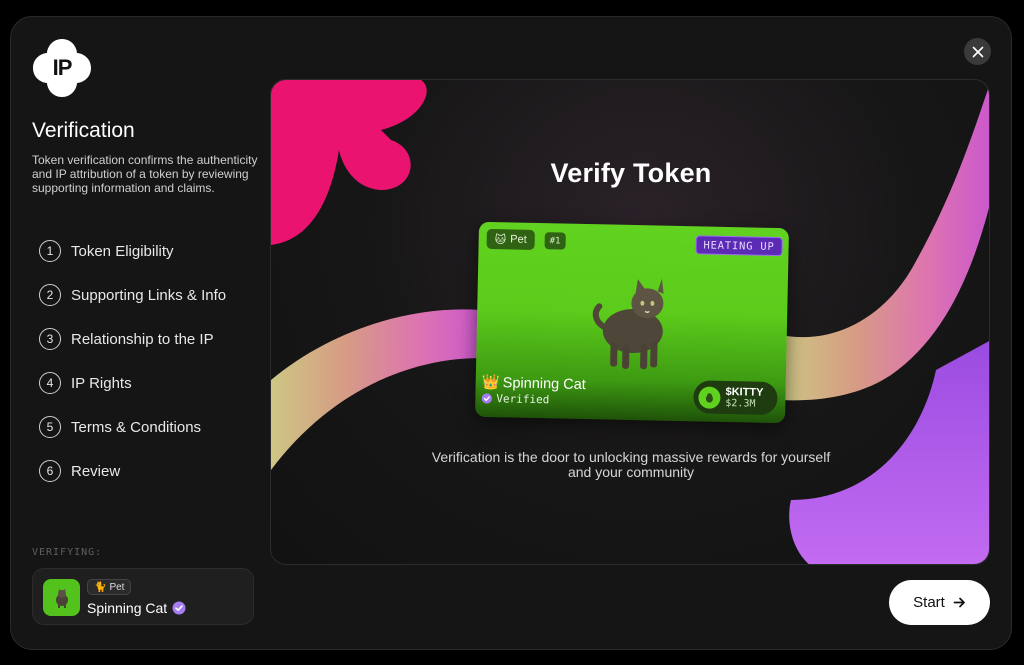 The width and height of the screenshot is (1024, 665). I want to click on paw-icon: 🐈, so click(100, 587).